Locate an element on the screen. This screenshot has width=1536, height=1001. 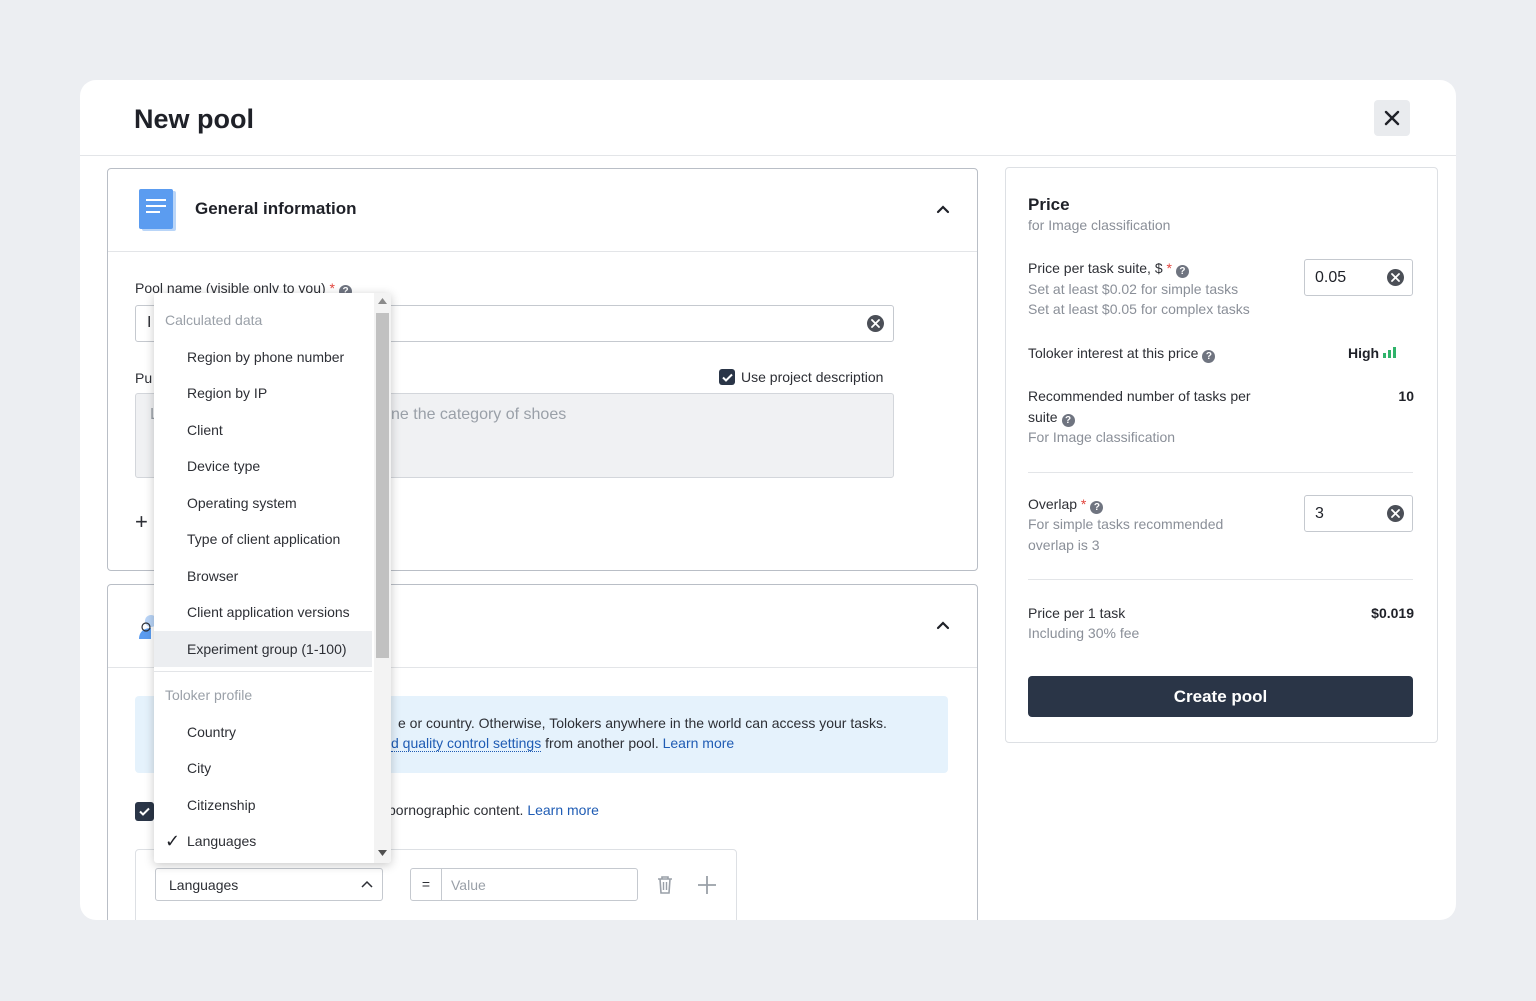
quality-control-settings-link: d quality control settings is located at coordinates (466, 743).